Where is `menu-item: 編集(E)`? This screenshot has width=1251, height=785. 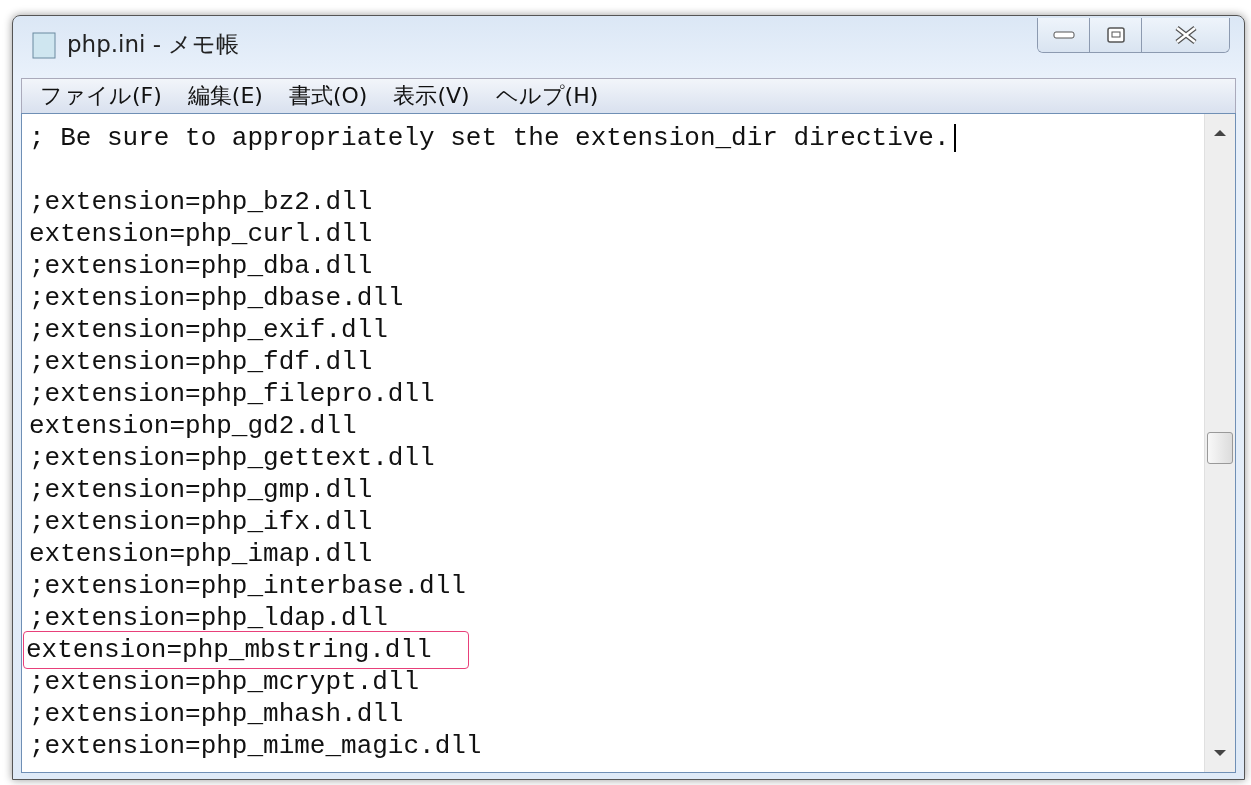 menu-item: 編集(E) is located at coordinates (225, 96).